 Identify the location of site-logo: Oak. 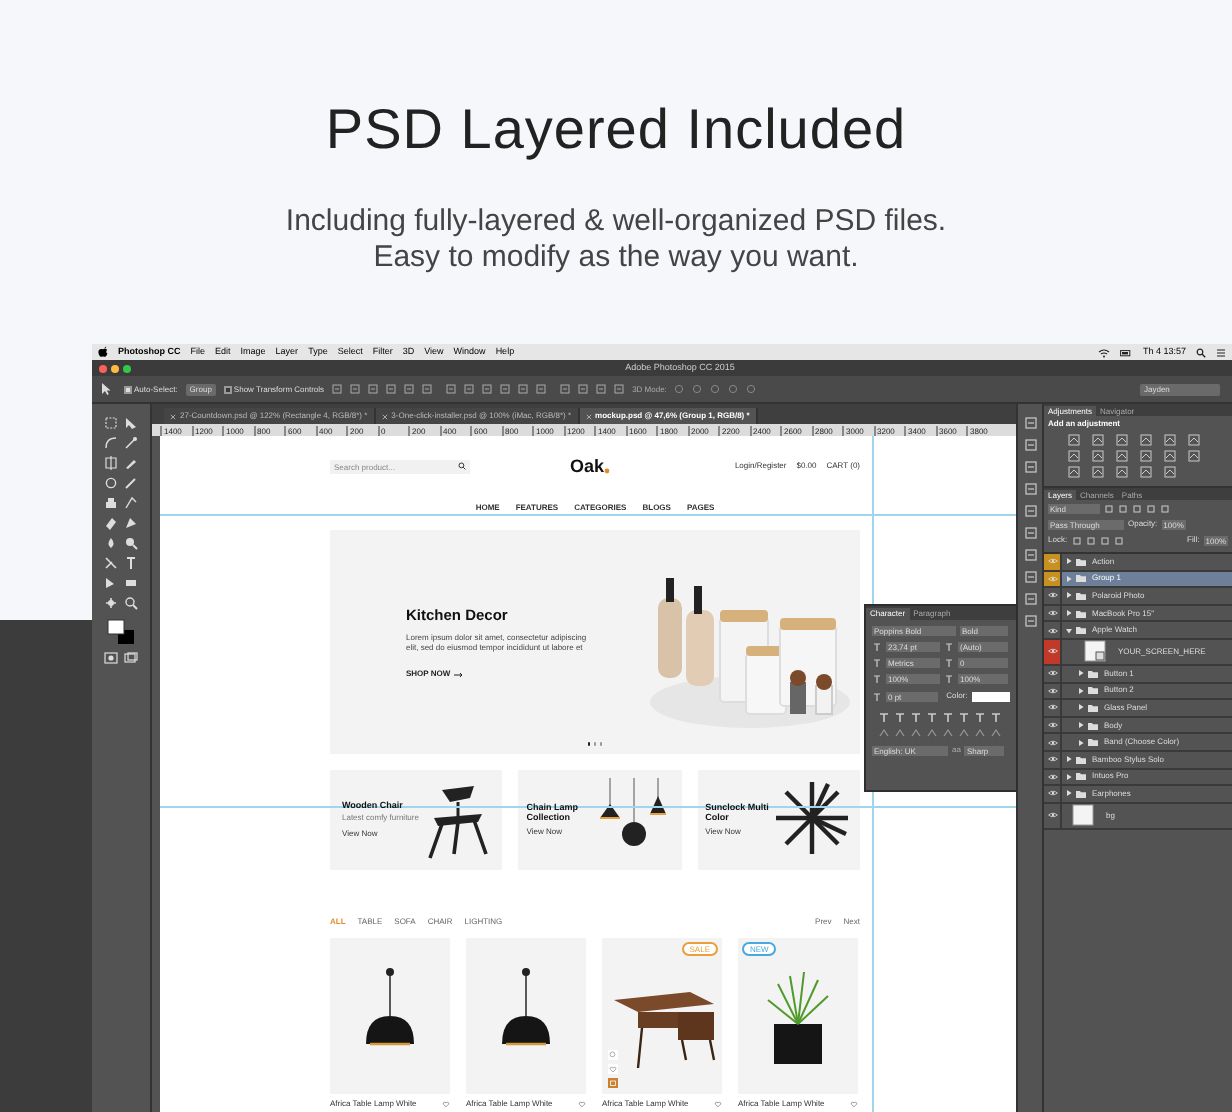
(586, 466).